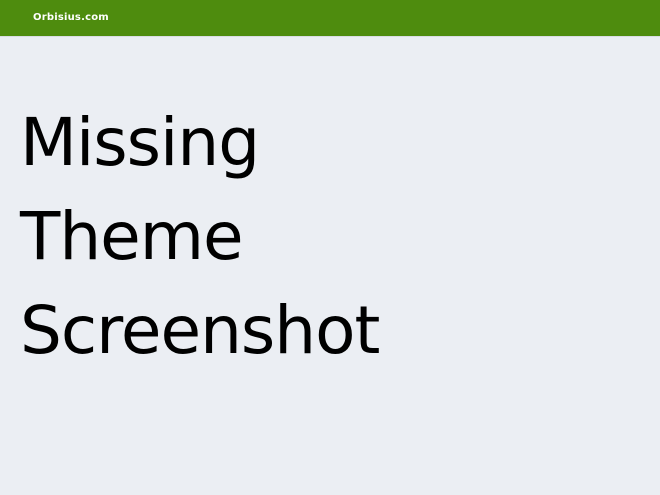 The width and height of the screenshot is (660, 495). I want to click on brand-name: Orbisius.com, so click(71, 17).